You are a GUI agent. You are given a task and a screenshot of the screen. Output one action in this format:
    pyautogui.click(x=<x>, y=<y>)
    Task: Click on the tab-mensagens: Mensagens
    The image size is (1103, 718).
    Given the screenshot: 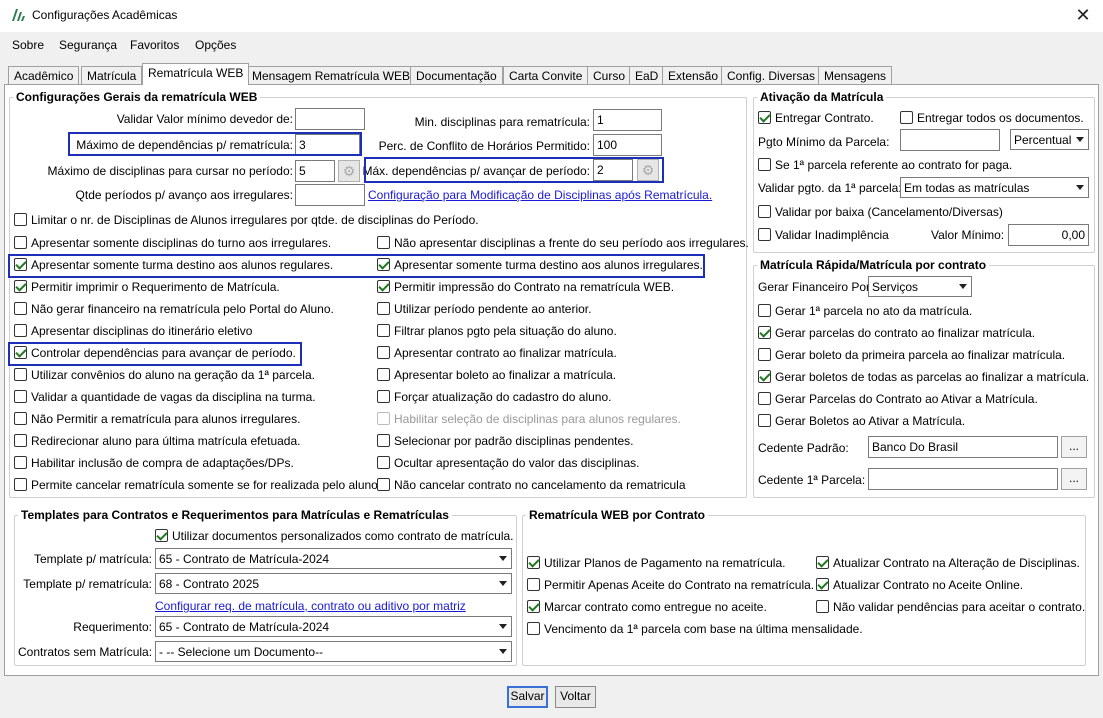 What is the action you would take?
    pyautogui.click(x=855, y=75)
    